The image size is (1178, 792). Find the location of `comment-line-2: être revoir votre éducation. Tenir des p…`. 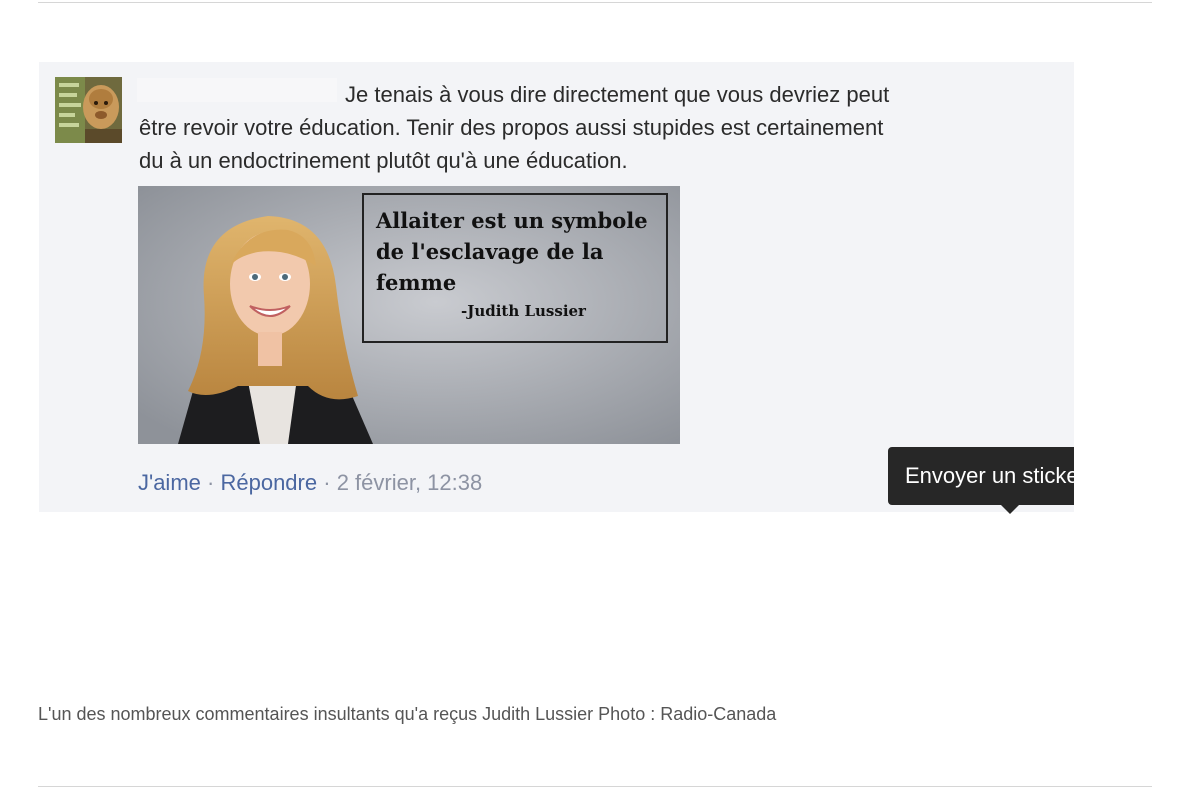

comment-line-2: être revoir votre éducation. Tenir des p… is located at coordinates (511, 127).